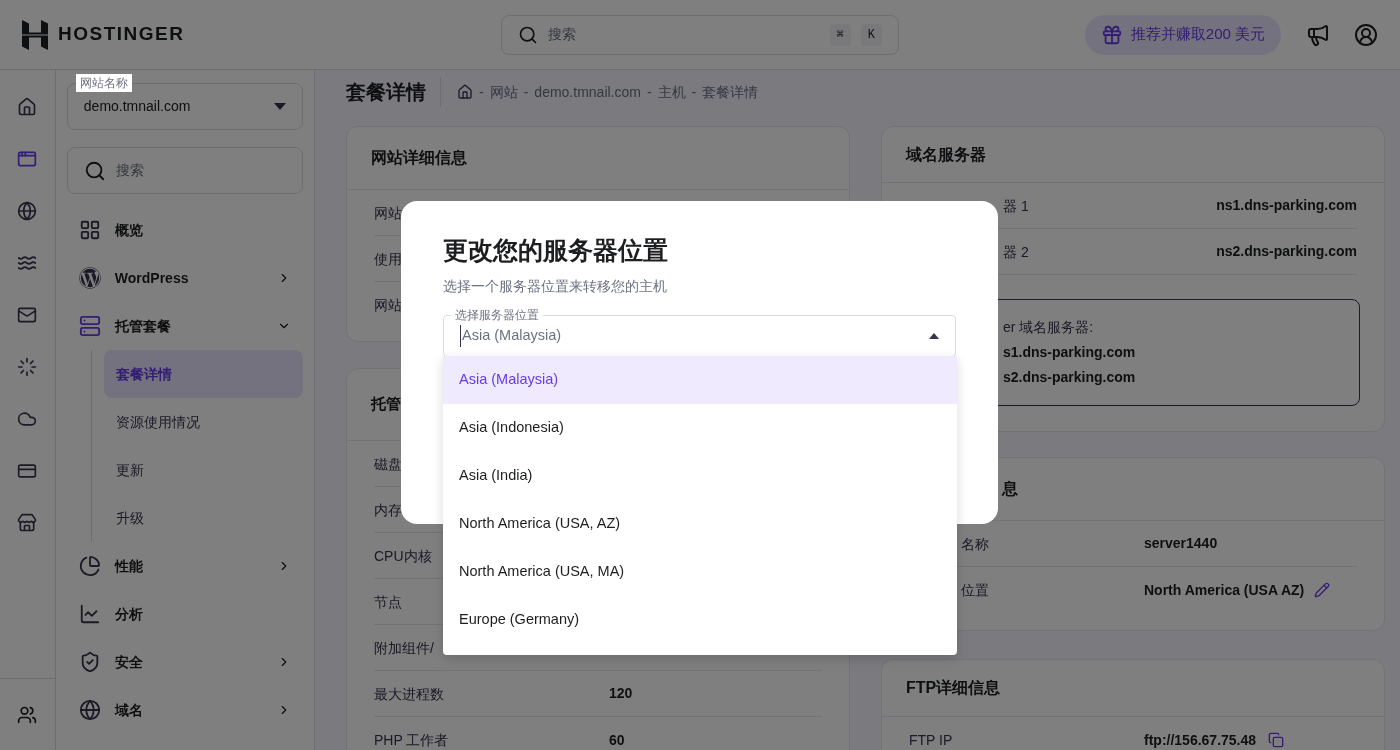 The height and width of the screenshot is (750, 1400). What do you see at coordinates (974, 590) in the screenshot?
I see `row-label: 位置` at bounding box center [974, 590].